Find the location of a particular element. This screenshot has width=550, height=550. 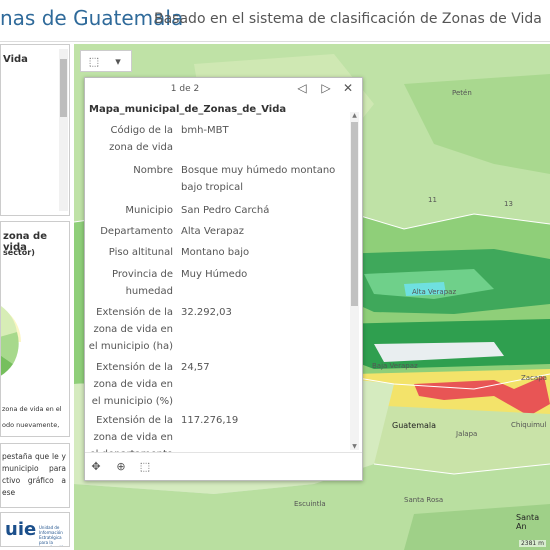

field-value: Bosque muy húmedo montano bajo tropical is located at coordinates (258, 179).